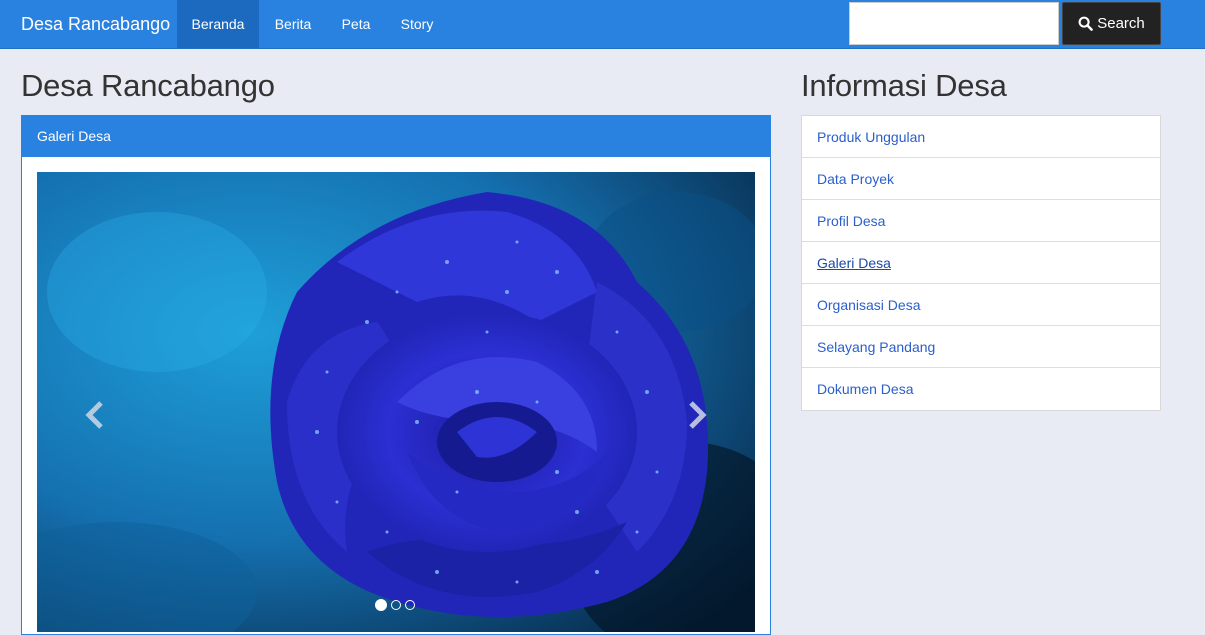 Image resolution: width=1205 pixels, height=635 pixels. Describe the element at coordinates (293, 24) in the screenshot. I see `nav-item-berita: Berita` at that location.